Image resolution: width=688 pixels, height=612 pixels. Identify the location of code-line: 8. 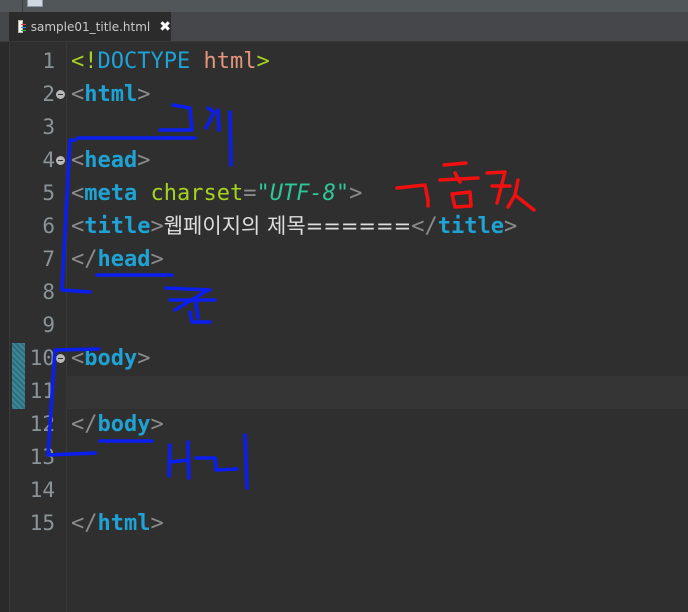
(344, 292).